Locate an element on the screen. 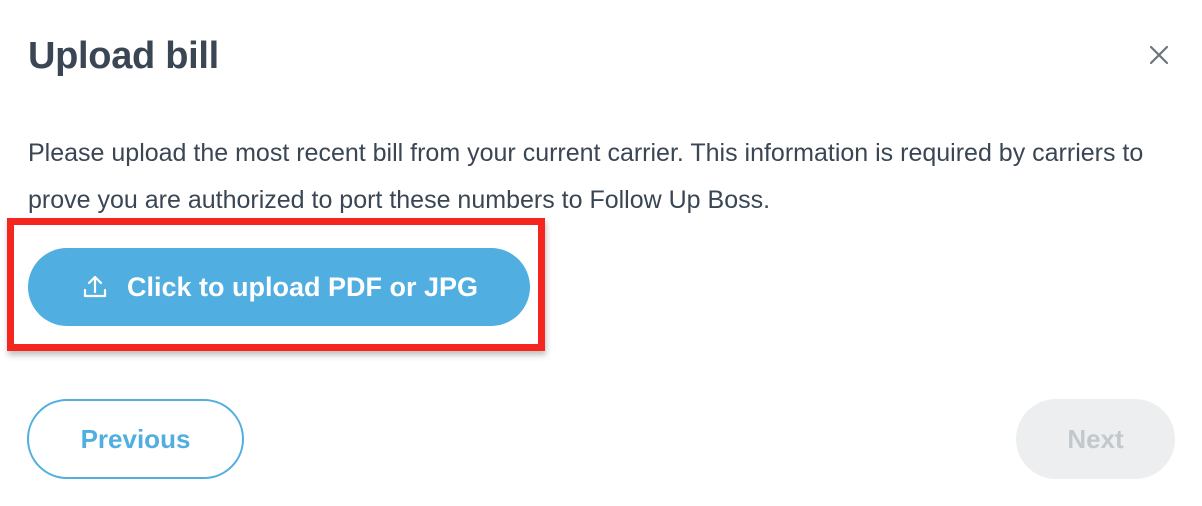 Image resolution: width=1202 pixels, height=506 pixels. close-icon is located at coordinates (1159, 55).